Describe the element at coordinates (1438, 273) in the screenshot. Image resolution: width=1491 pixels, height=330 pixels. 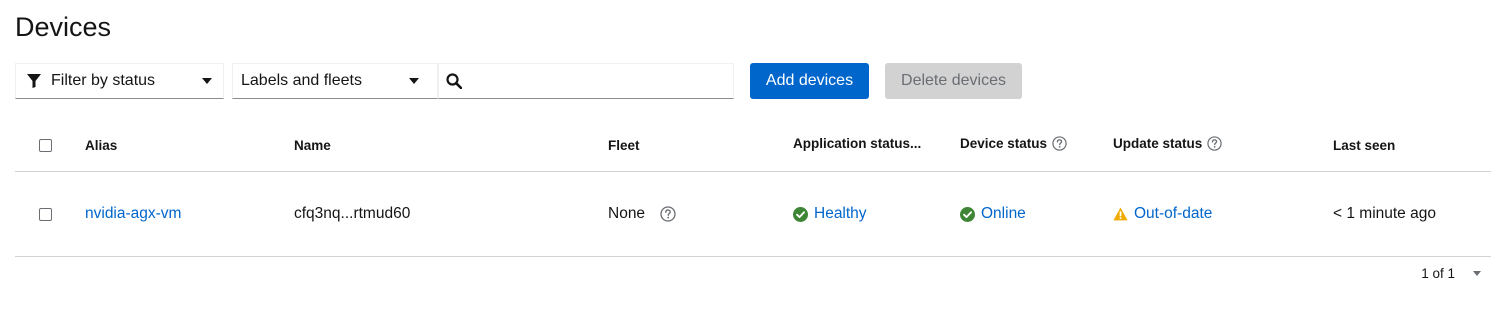
I see `pagination-range: 1 of 1` at that location.